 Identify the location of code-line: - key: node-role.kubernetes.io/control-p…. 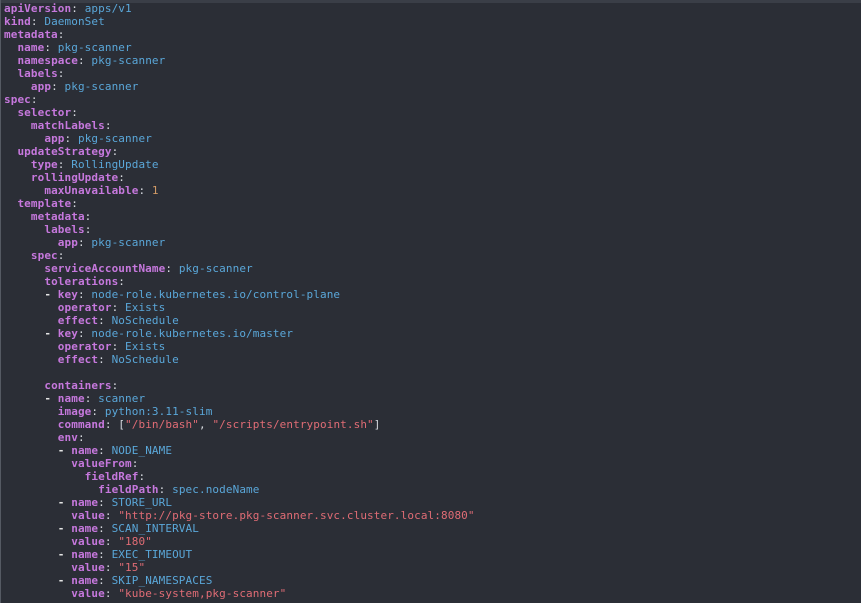
(432, 294).